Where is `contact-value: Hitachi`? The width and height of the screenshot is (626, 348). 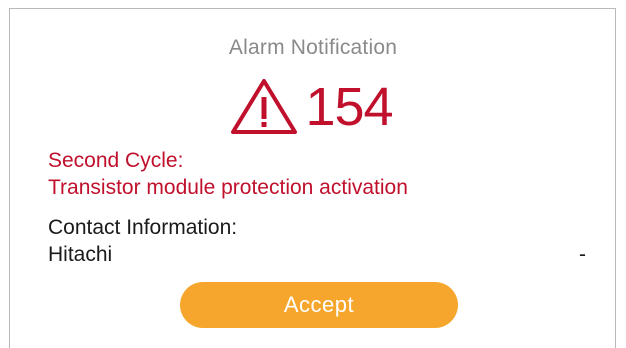
contact-value: Hitachi is located at coordinates (80, 254).